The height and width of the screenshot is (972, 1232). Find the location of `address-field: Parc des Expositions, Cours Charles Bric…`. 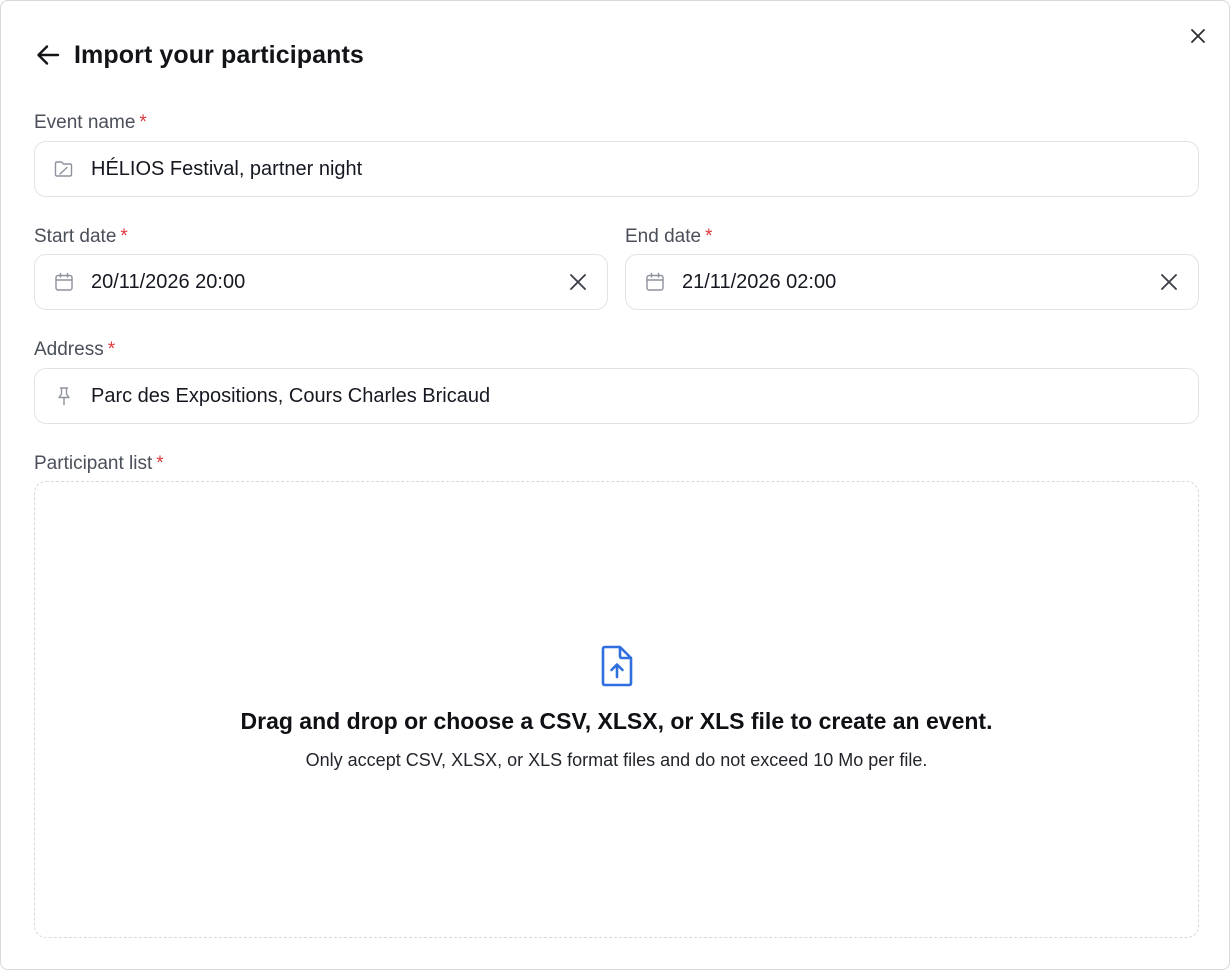

address-field: Parc des Expositions, Cours Charles Bric… is located at coordinates (616, 396).